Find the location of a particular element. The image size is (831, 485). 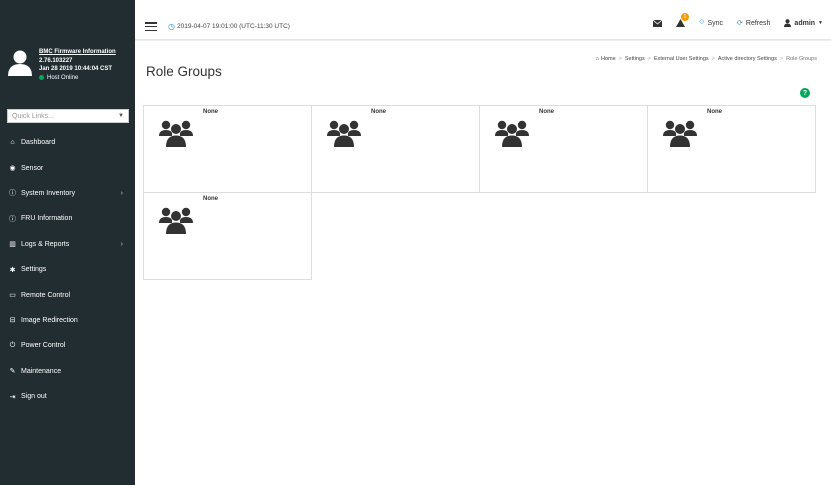

host-status: Host Online is located at coordinates (77, 78).